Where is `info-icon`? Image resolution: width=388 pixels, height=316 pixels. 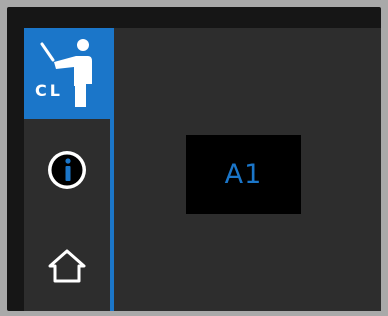 info-icon is located at coordinates (67, 169).